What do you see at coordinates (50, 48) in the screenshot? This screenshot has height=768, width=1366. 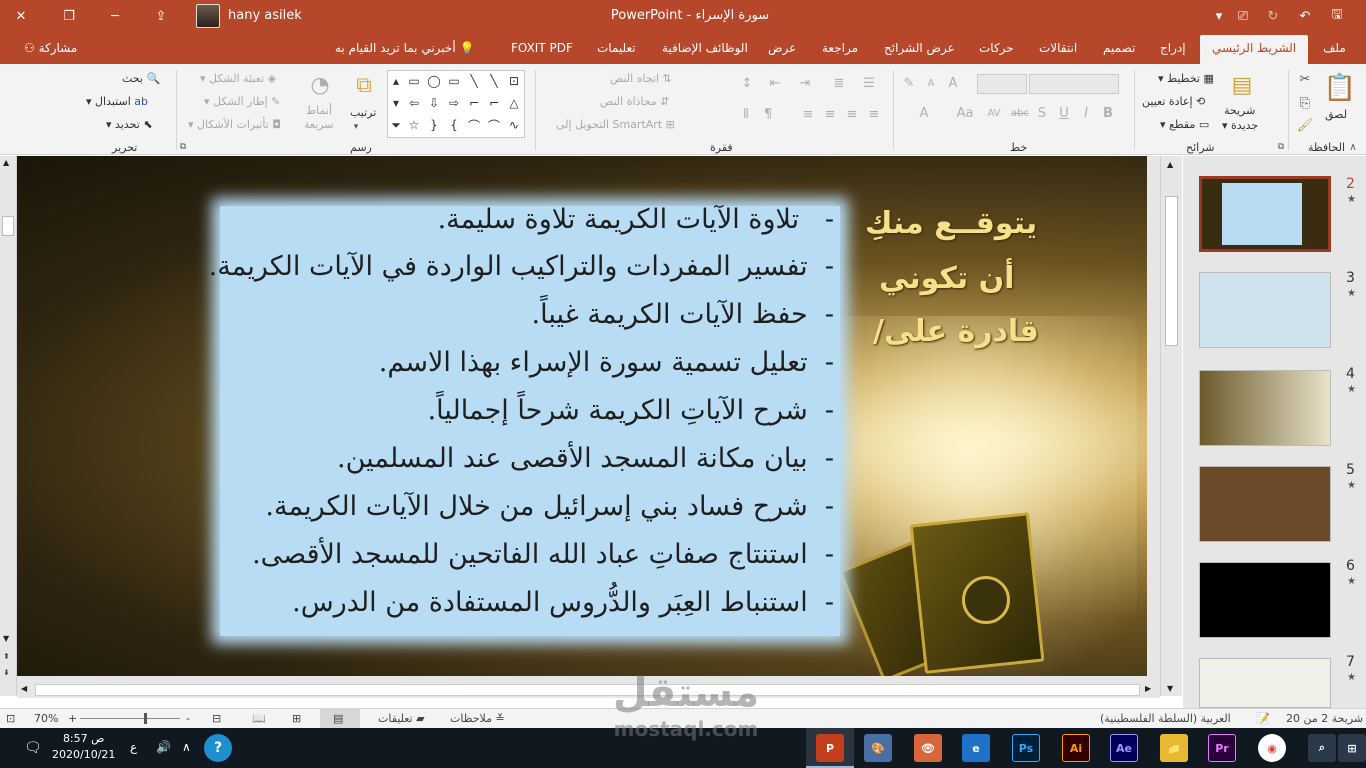 I see `share-button: ⚇ مشاركة` at bounding box center [50, 48].